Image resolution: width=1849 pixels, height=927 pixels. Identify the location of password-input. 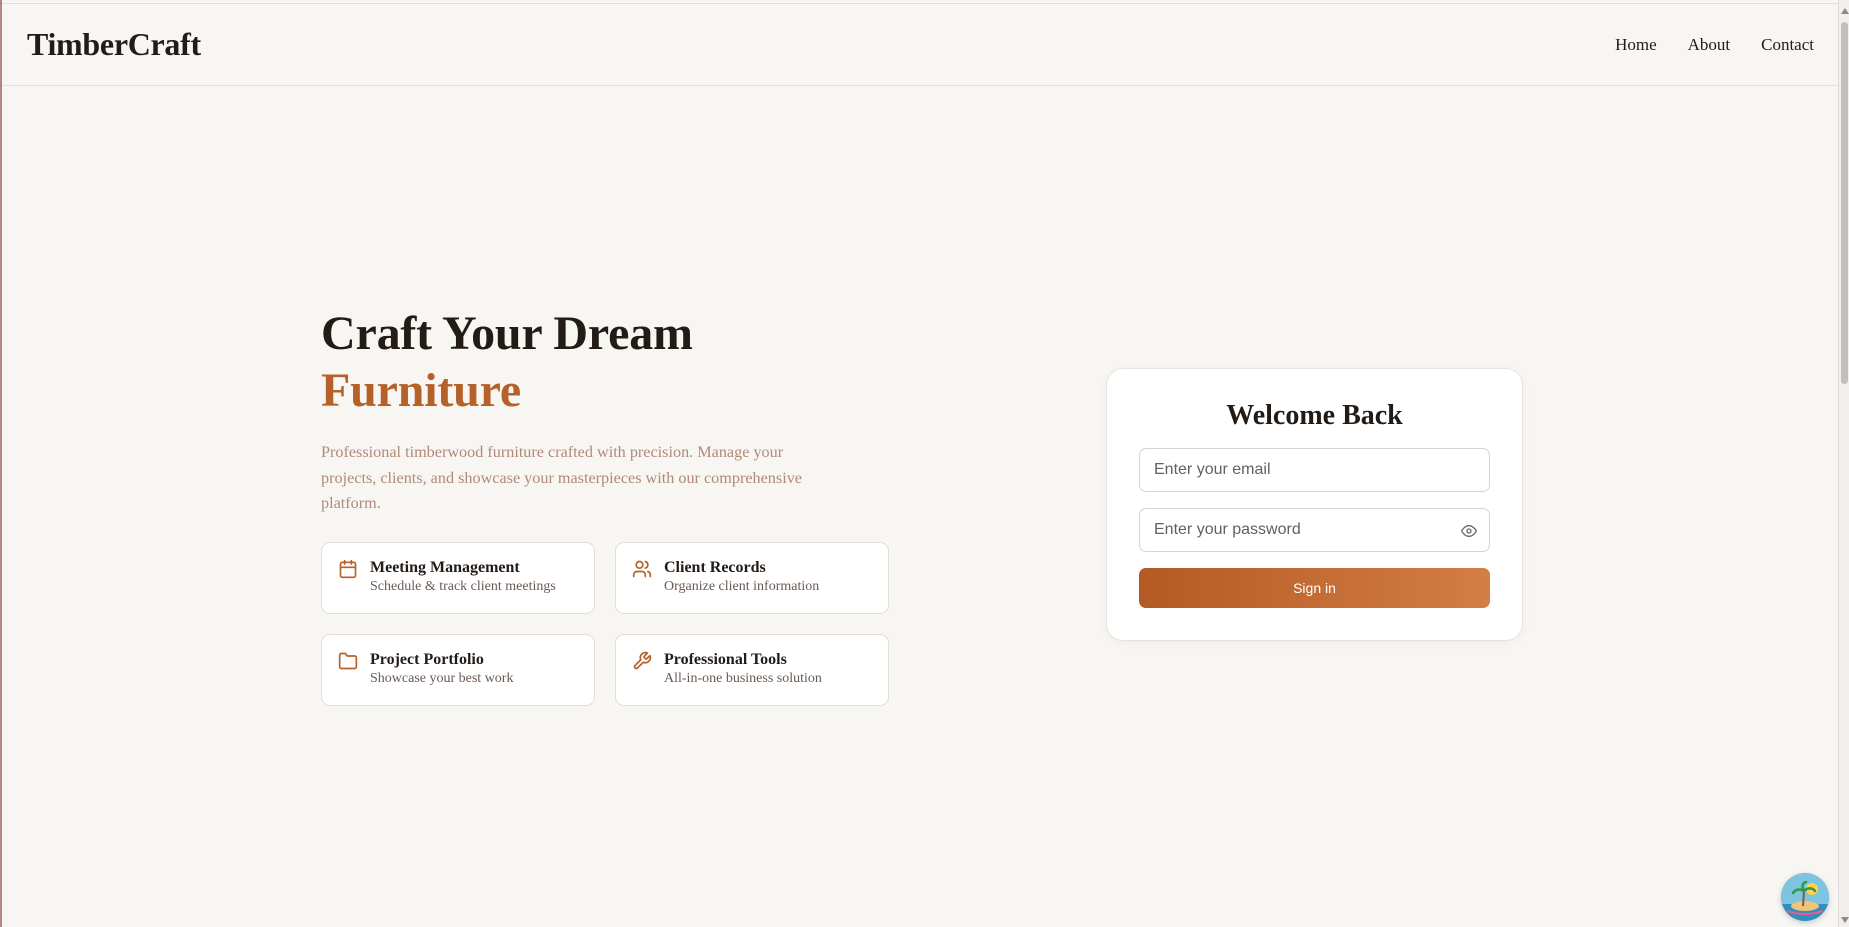
(1314, 530).